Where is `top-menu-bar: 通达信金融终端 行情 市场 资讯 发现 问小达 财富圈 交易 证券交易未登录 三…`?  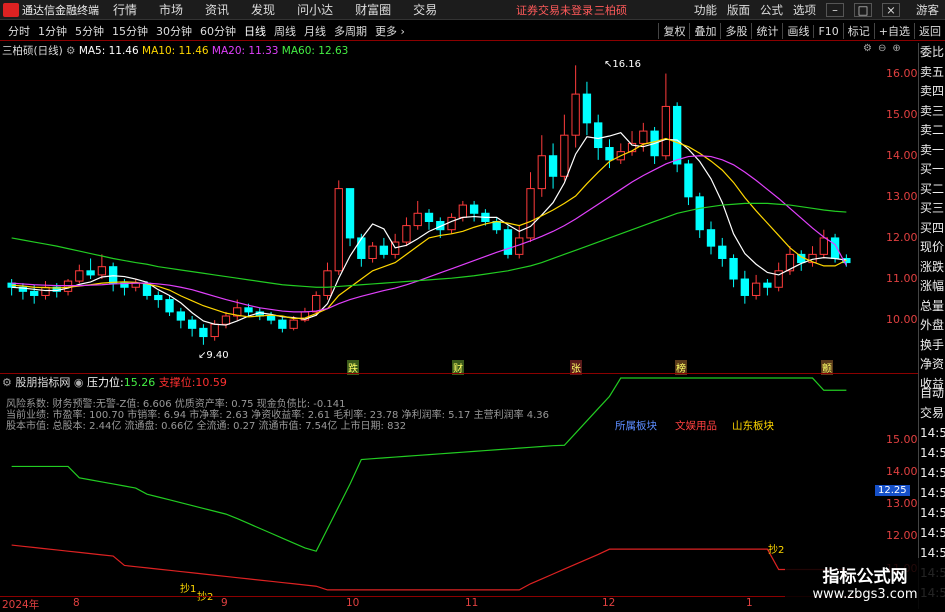
top-menu-bar: 通达信金融终端 行情 市场 资讯 发现 问小达 财富圈 交易 证券交易未登录 三… is located at coordinates (472, 10).